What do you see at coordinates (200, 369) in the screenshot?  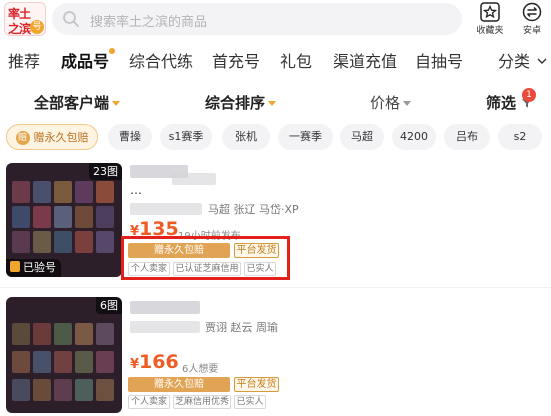 I see `listing-meta: 6人想要` at bounding box center [200, 369].